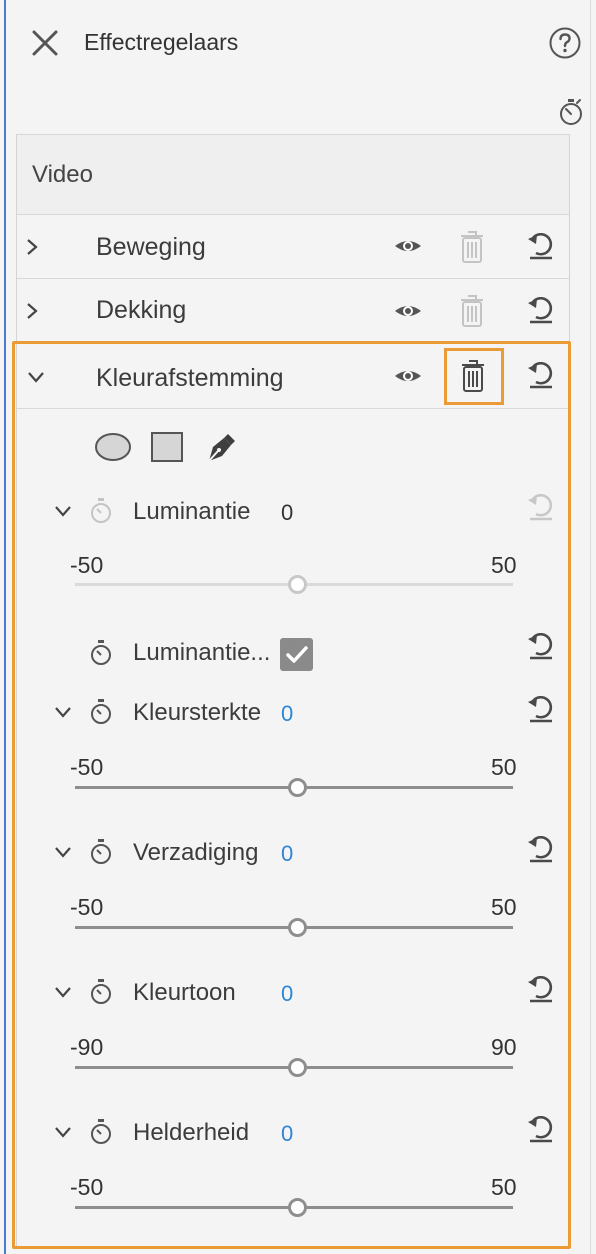 Image resolution: width=596 pixels, height=1254 pixels. I want to click on help-icon, so click(565, 43).